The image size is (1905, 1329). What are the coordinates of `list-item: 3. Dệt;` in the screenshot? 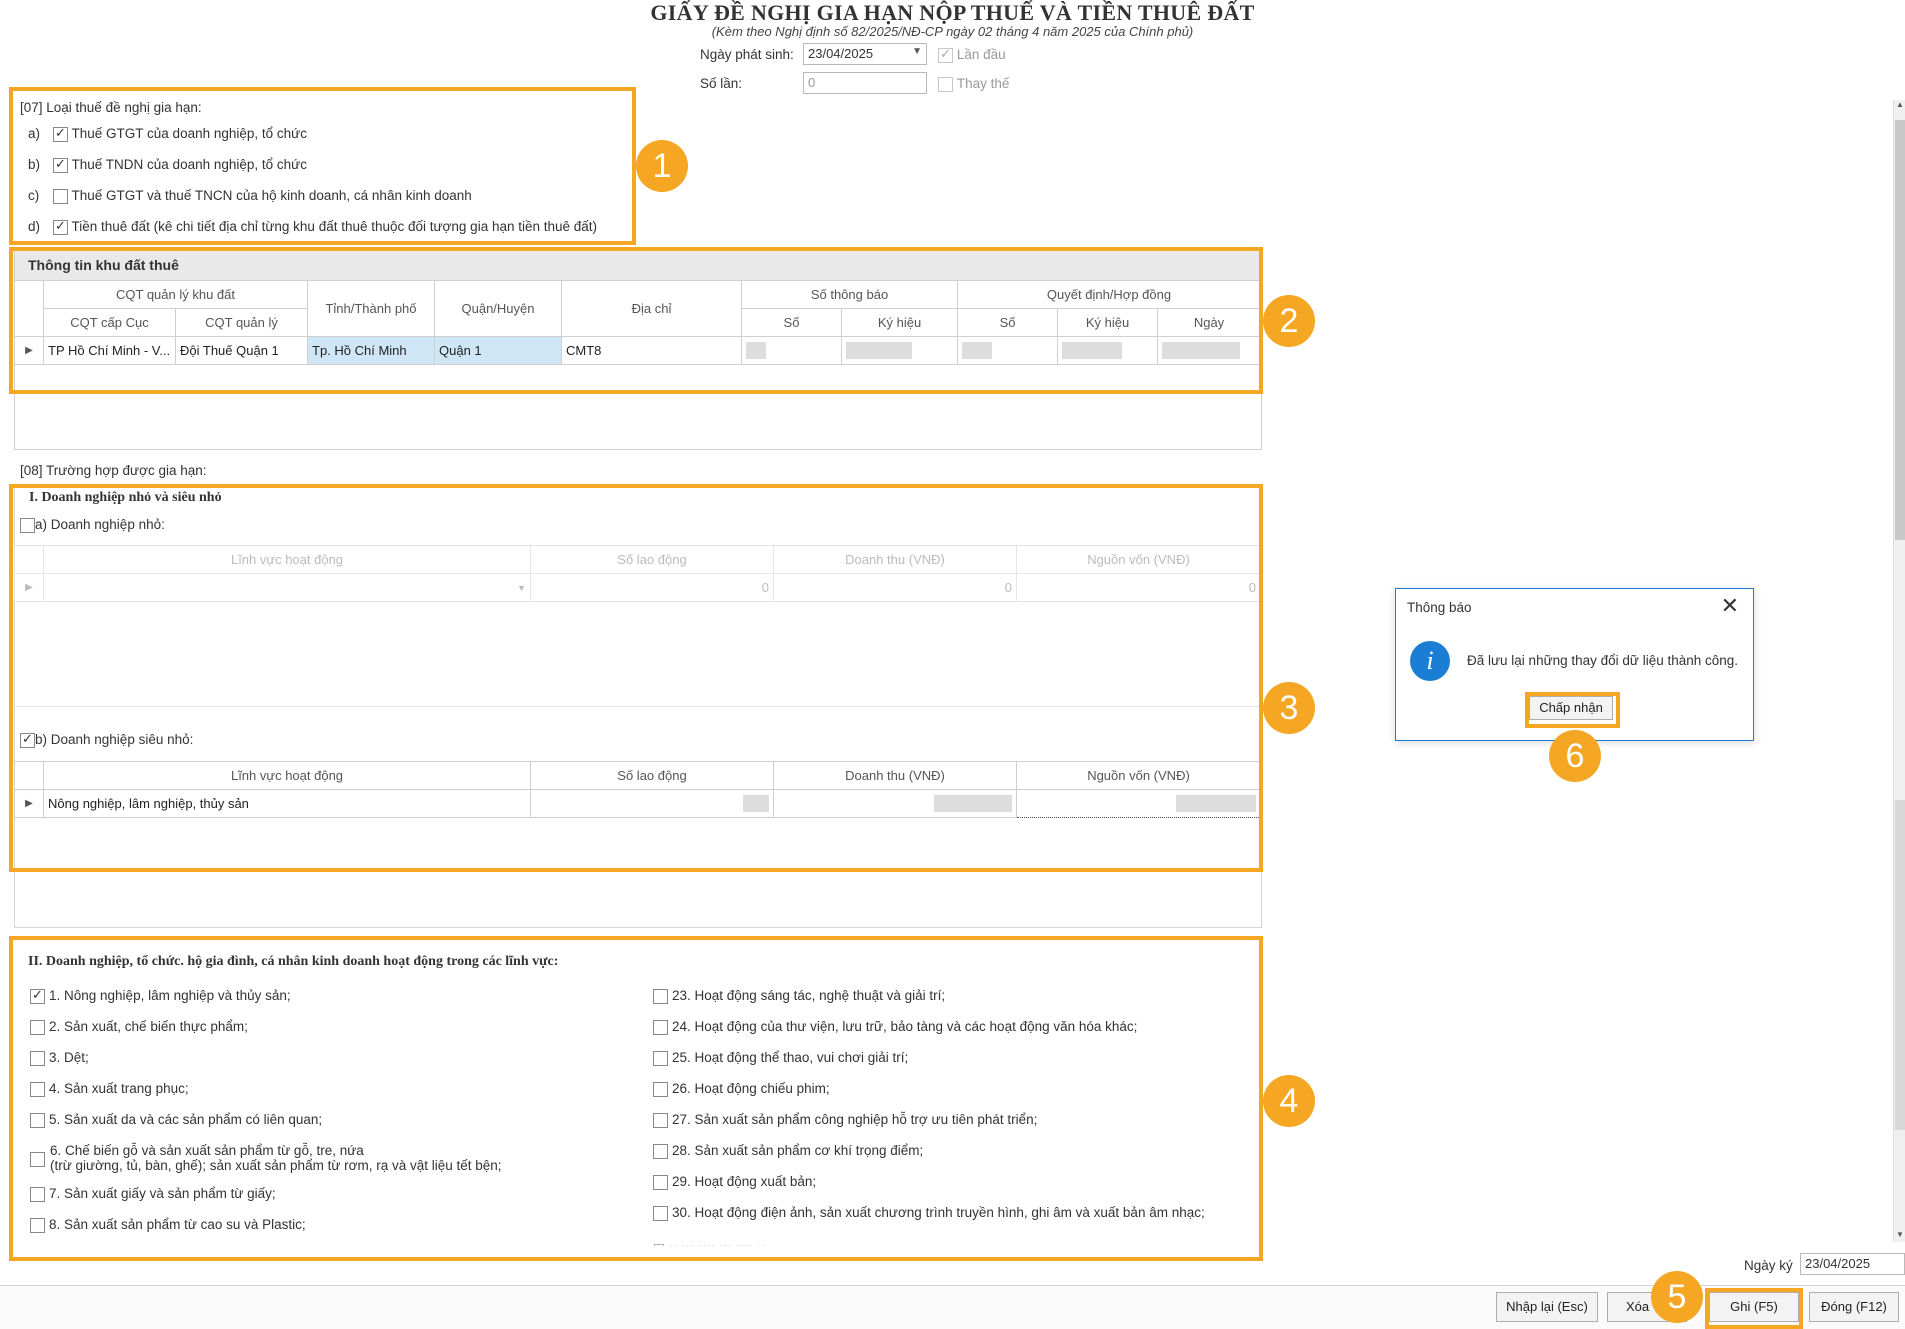 It's located at (59, 1058).